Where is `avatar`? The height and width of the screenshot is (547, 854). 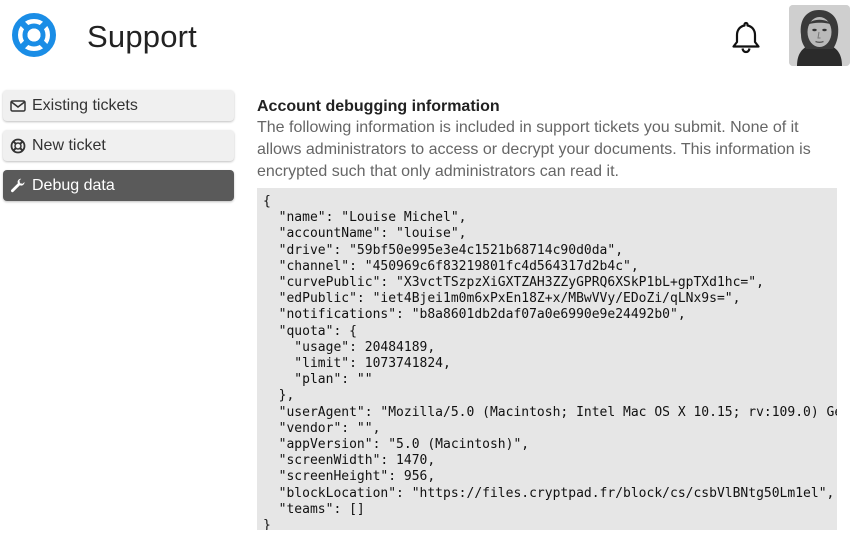
avatar is located at coordinates (819, 35).